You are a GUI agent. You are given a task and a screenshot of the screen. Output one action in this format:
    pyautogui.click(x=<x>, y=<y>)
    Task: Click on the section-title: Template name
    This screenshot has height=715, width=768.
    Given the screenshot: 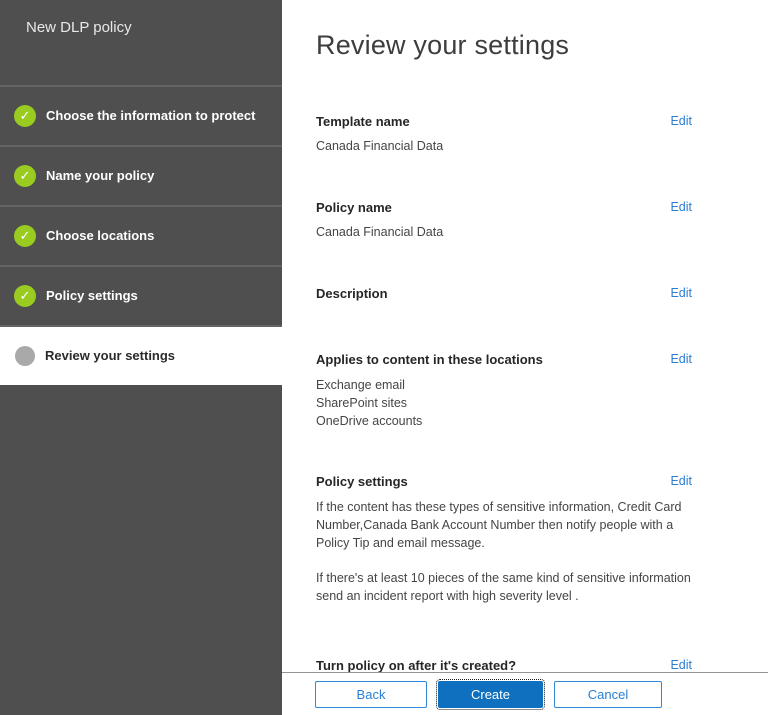 What is the action you would take?
    pyautogui.click(x=363, y=121)
    